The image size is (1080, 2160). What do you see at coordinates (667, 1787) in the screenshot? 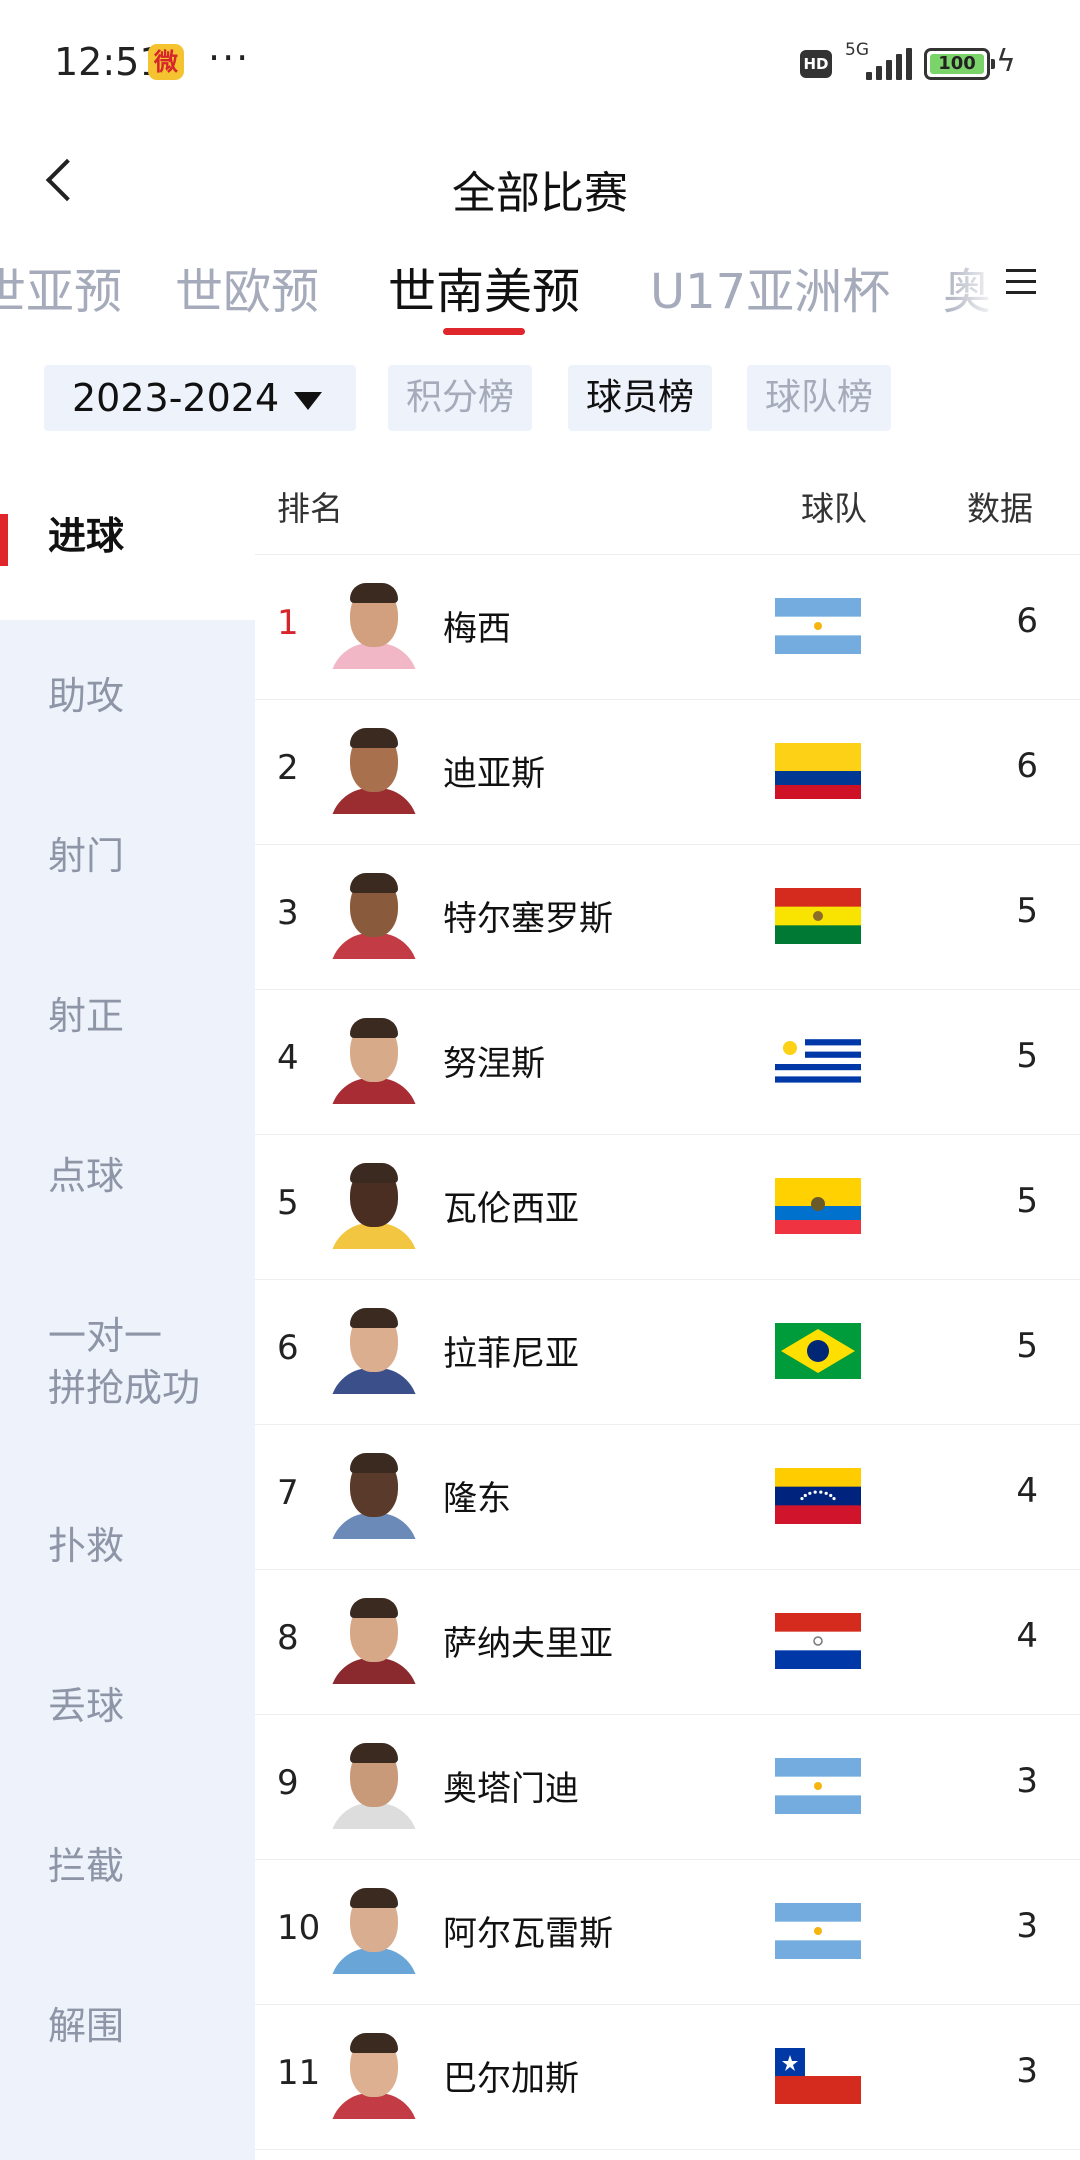
I see `table-row: 9 奥塔门迪 3` at bounding box center [667, 1787].